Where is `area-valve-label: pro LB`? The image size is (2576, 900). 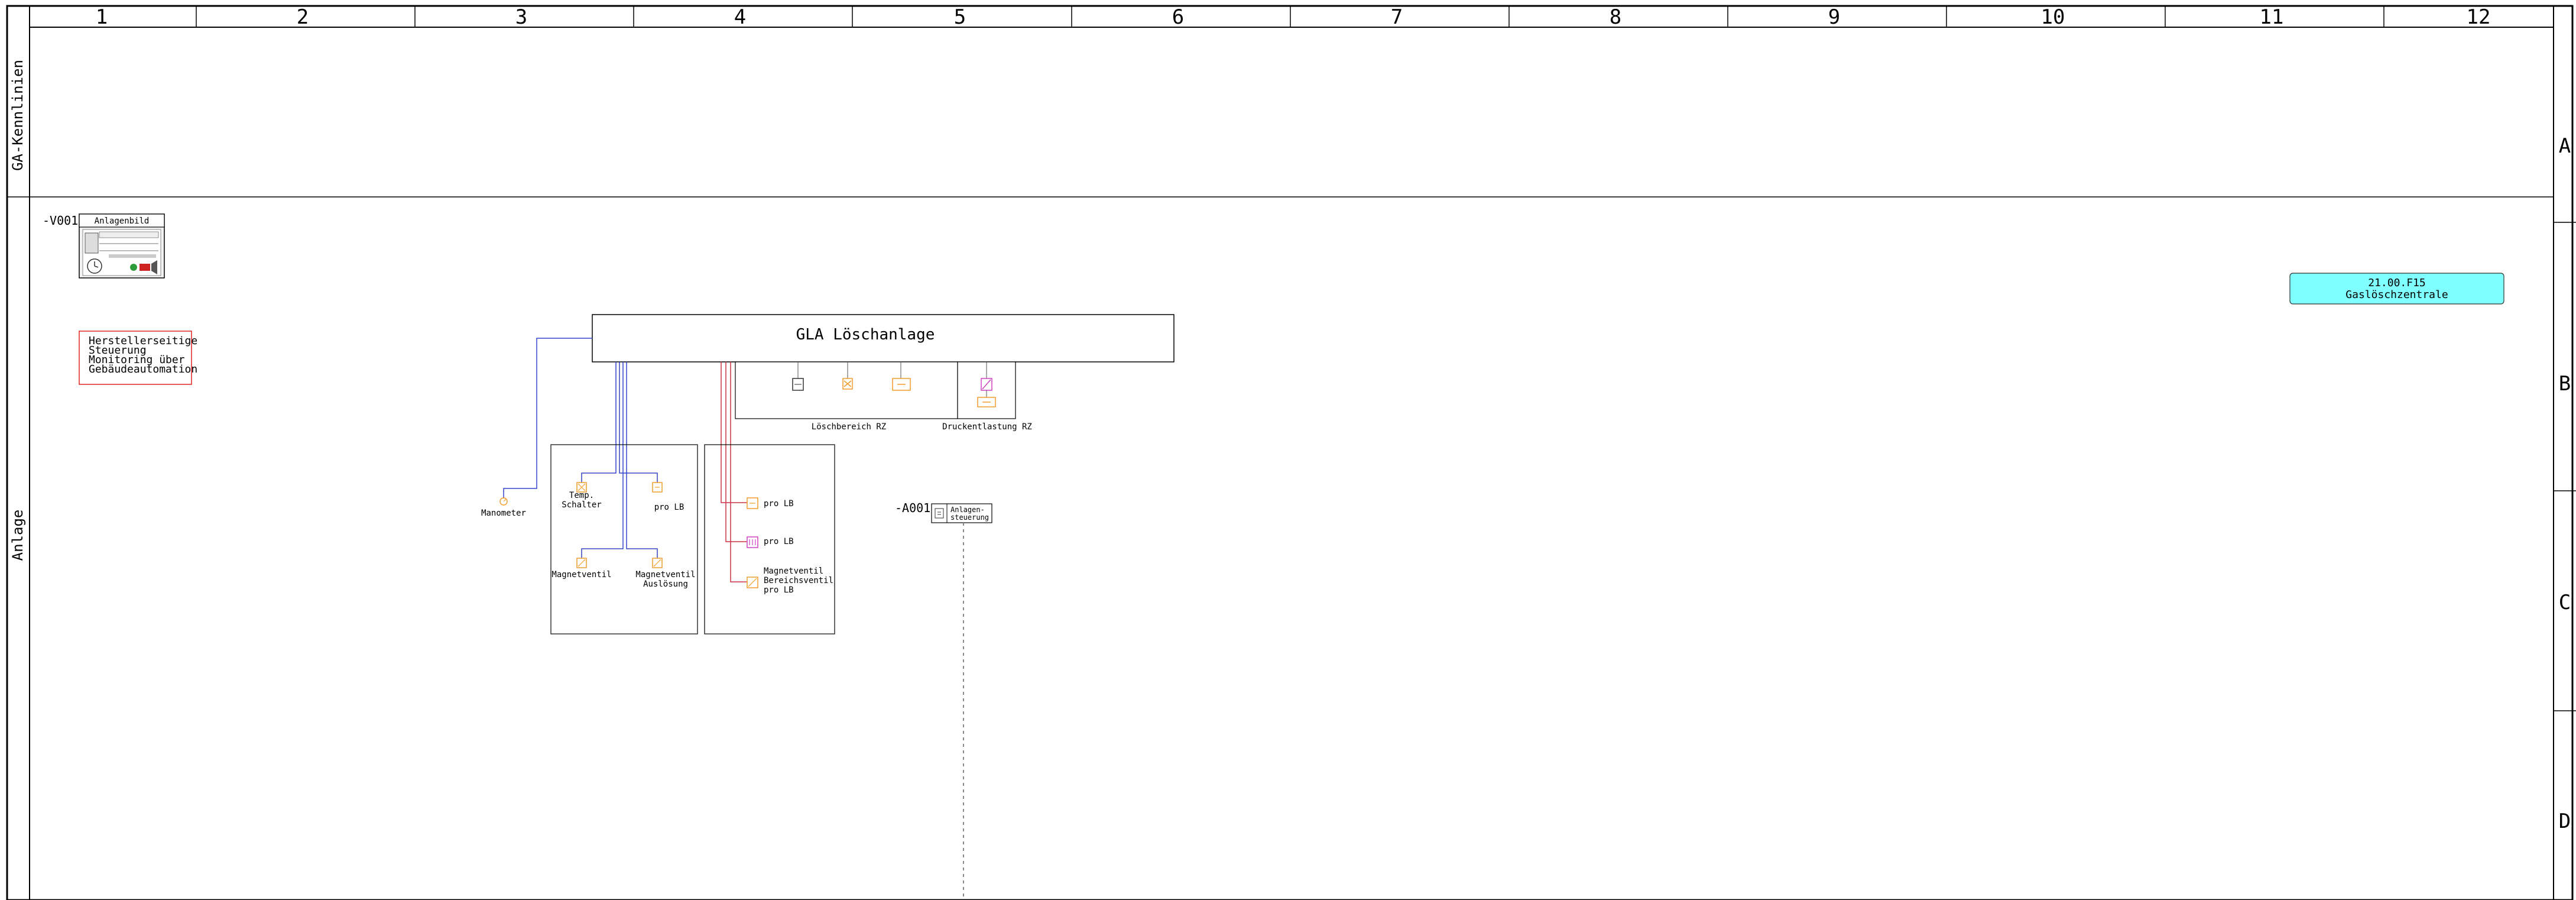
area-valve-label: pro LB is located at coordinates (779, 590).